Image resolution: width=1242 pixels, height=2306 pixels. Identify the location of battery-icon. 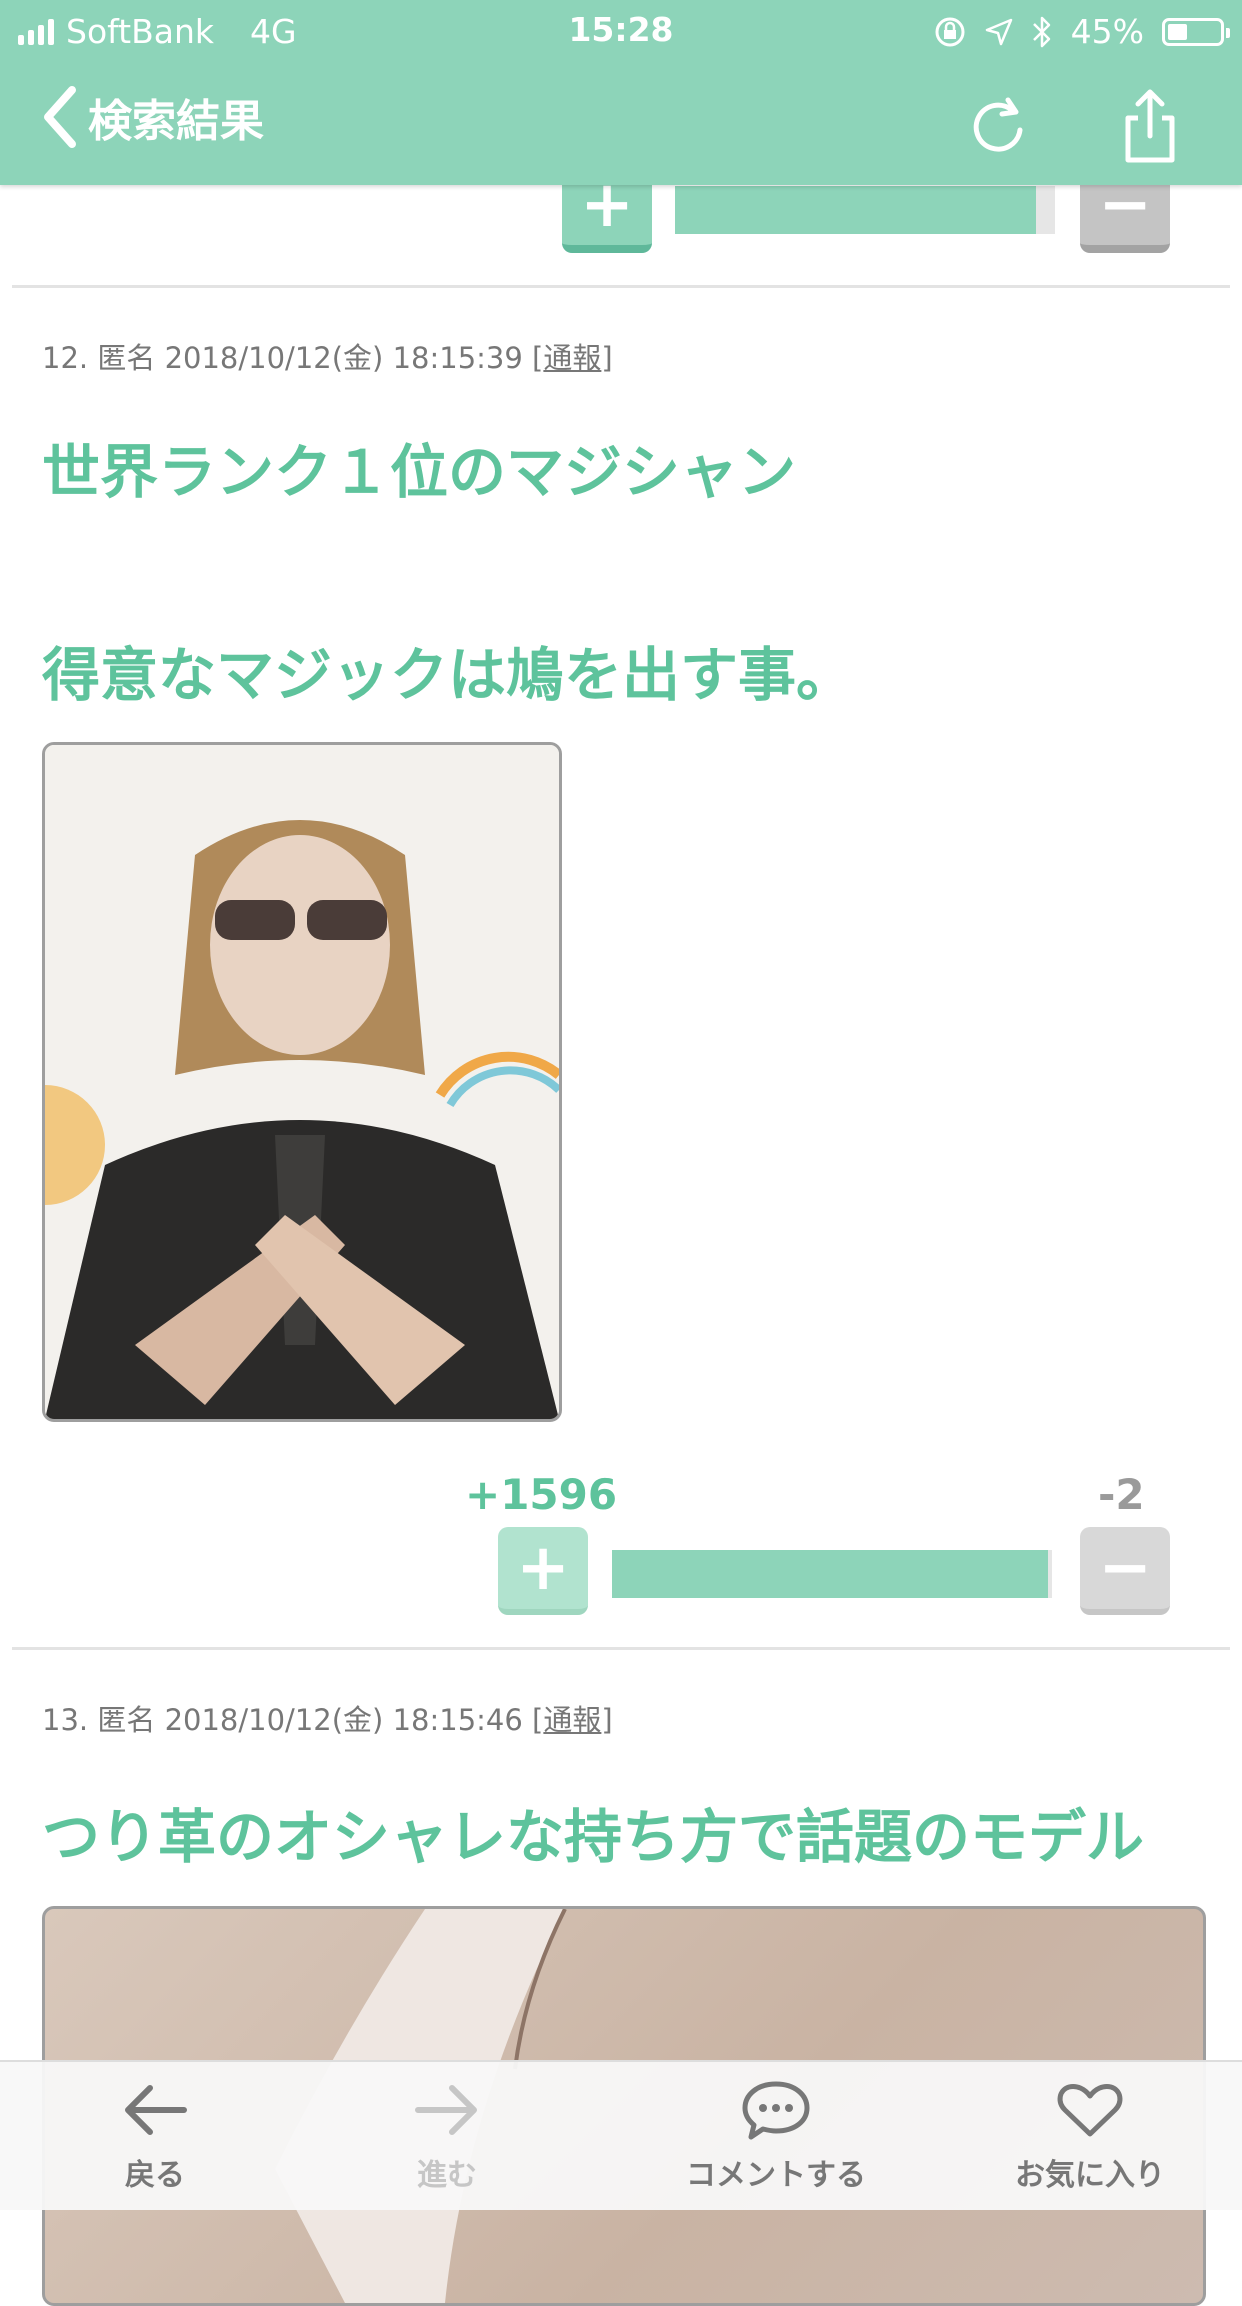
(1196, 31).